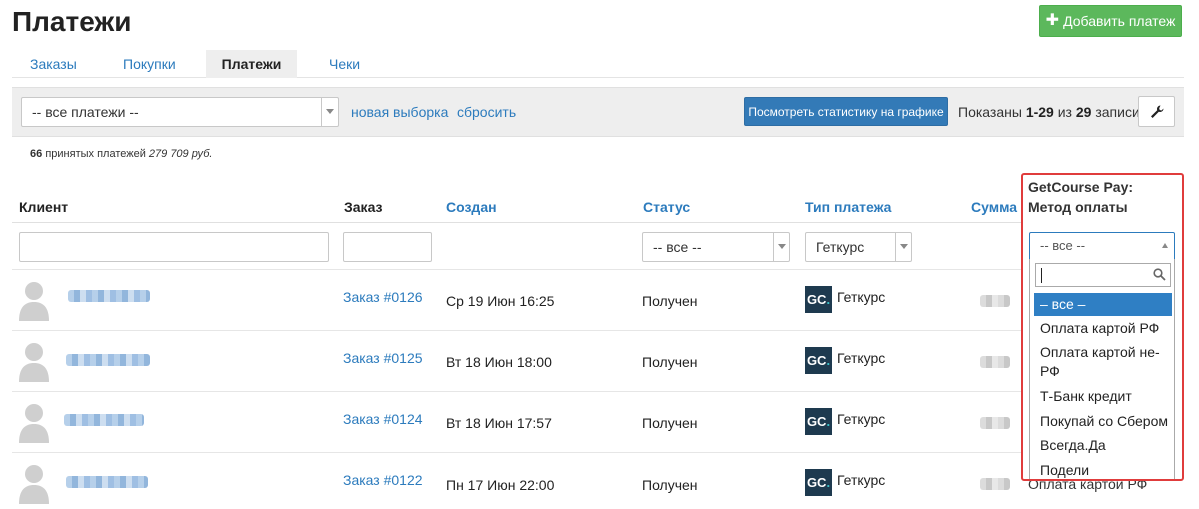  Describe the element at coordinates (500, 301) in the screenshot. I see `created-date: Ср 19 Июн 16:25` at that location.